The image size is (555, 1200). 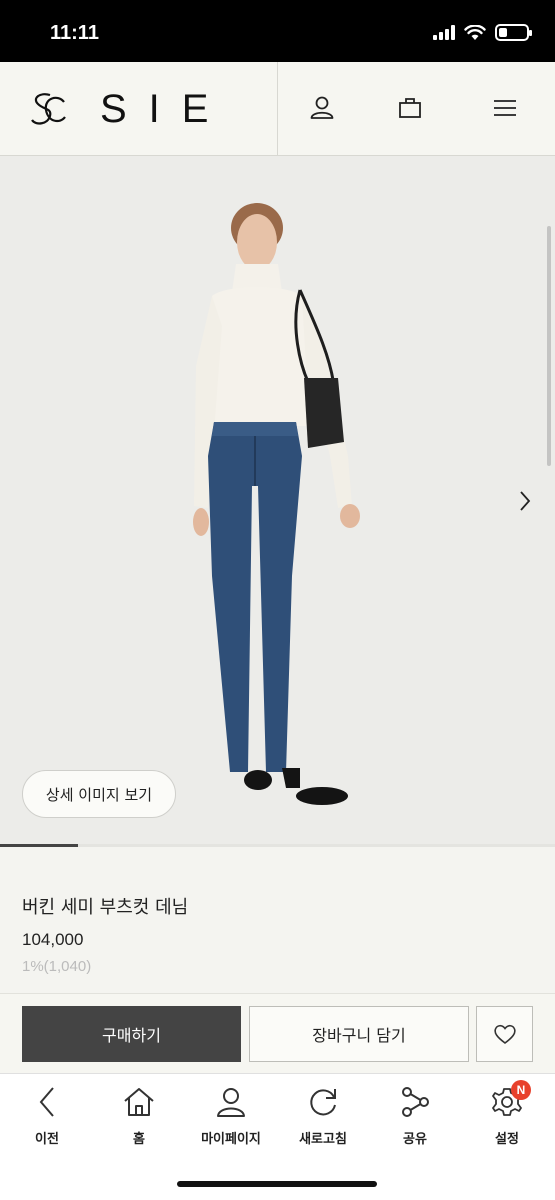 I want to click on battery-icon, so click(x=513, y=32).